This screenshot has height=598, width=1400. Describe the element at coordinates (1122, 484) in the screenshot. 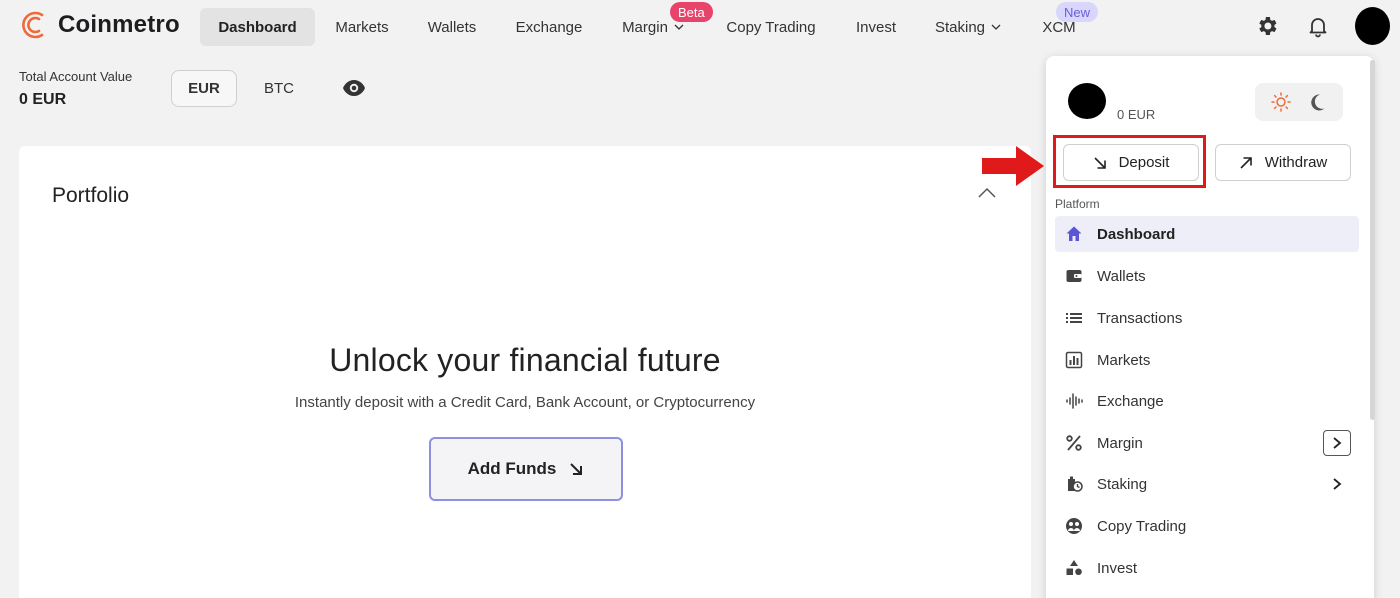

I see `menu-item-staking-label: Staking` at that location.